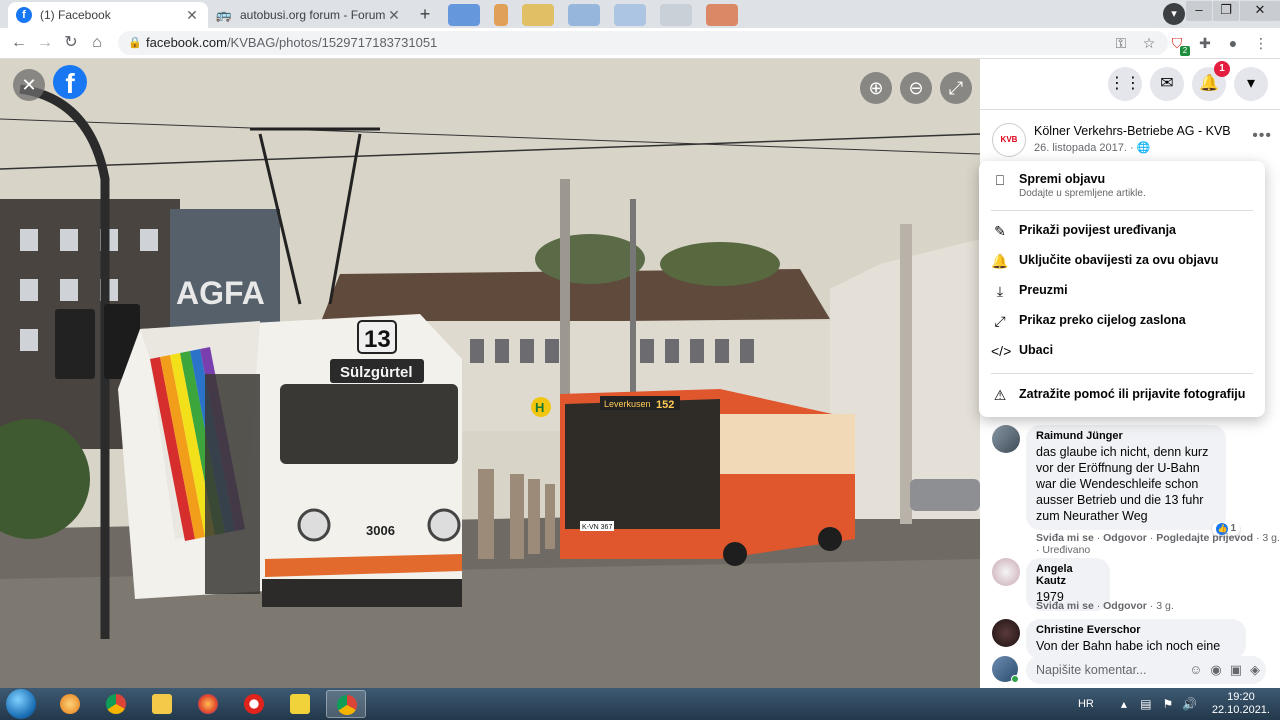  What do you see at coordinates (71, 43) in the screenshot?
I see `reload-icon: ↻` at bounding box center [71, 43].